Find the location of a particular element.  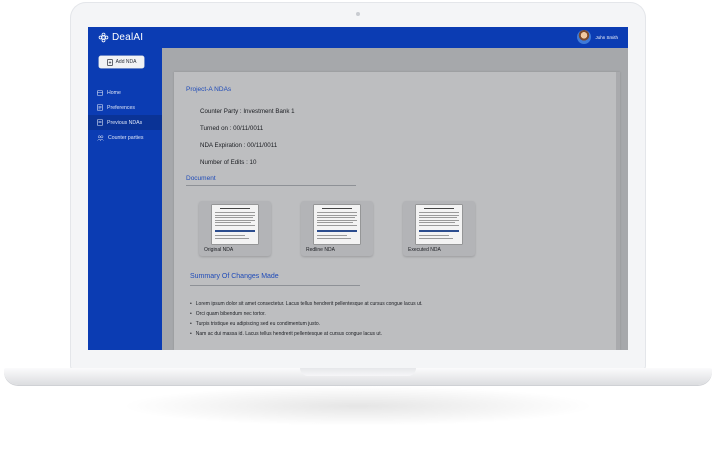

sidebar-item-label: Preferences is located at coordinates (121, 107).